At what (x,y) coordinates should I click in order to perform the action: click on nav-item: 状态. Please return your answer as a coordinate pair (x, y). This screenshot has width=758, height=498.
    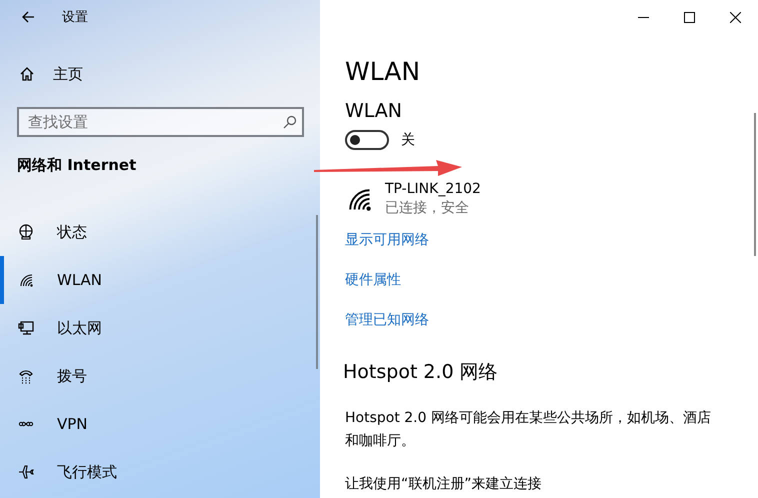
    Looking at the image, I should click on (160, 232).